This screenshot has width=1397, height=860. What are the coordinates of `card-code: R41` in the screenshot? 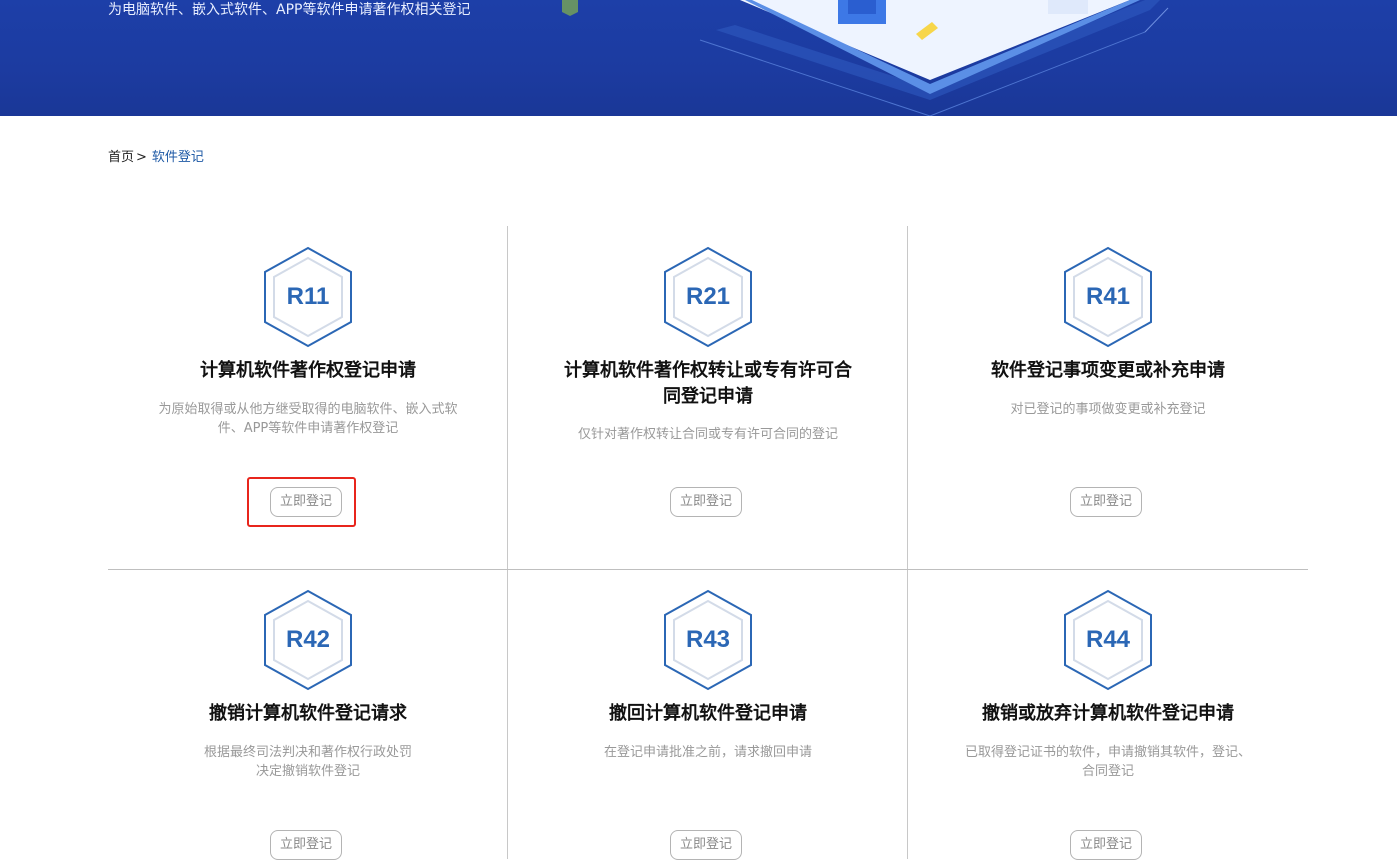 It's located at (1108, 296).